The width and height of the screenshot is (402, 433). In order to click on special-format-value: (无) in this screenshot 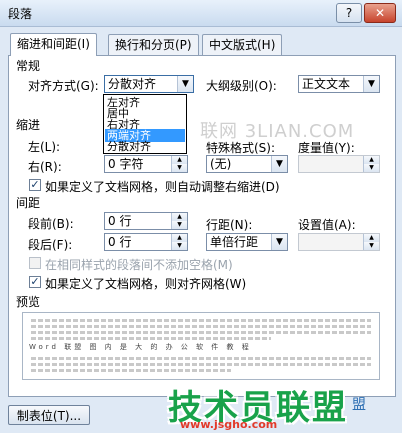, I will do `click(221, 164)`.